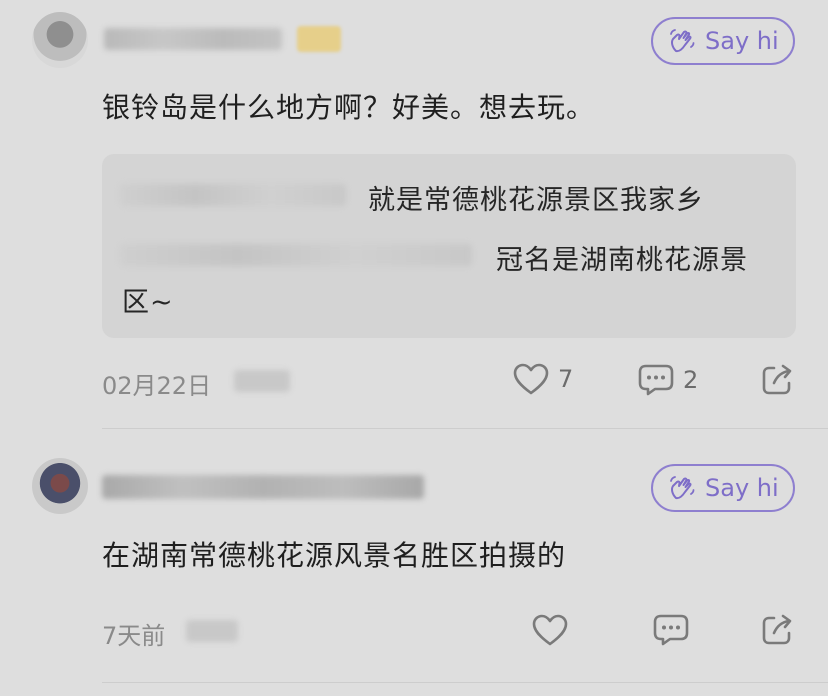 Image resolution: width=828 pixels, height=696 pixels. I want to click on comment-text: 银铃岛是什么地方啊？好美。想去玩。, so click(349, 107).